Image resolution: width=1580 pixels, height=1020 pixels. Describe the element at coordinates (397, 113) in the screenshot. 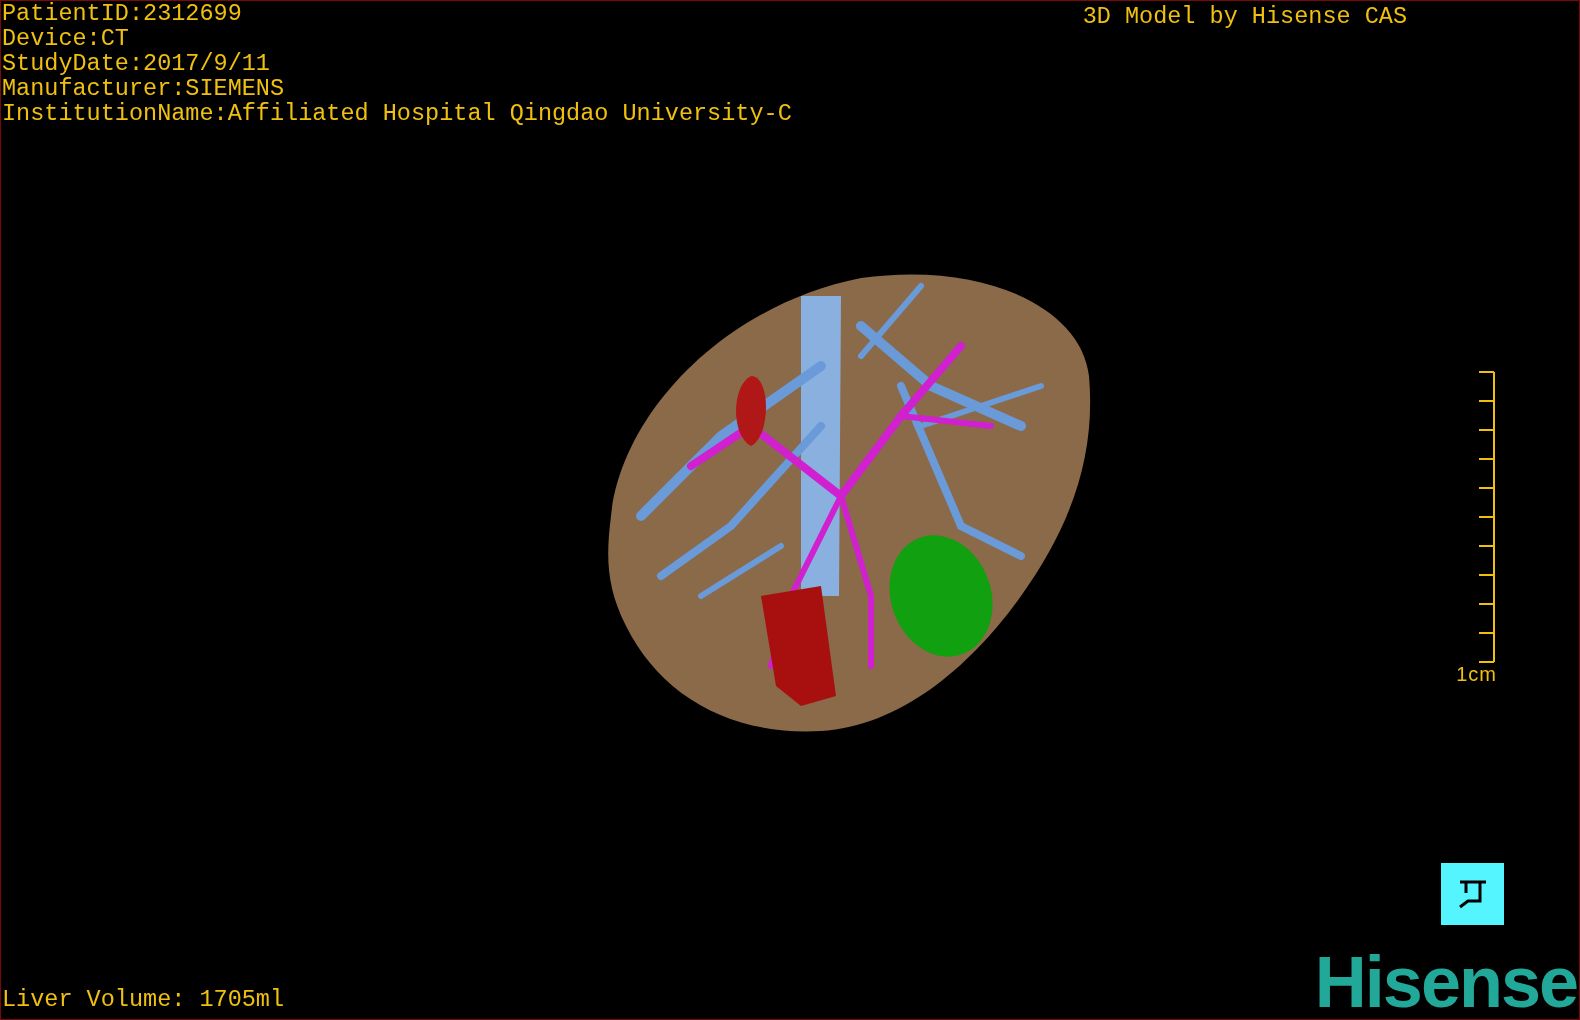

I see `study-info-line: InstitutionName:Affiliated Hospital Qingdao University-C` at that location.